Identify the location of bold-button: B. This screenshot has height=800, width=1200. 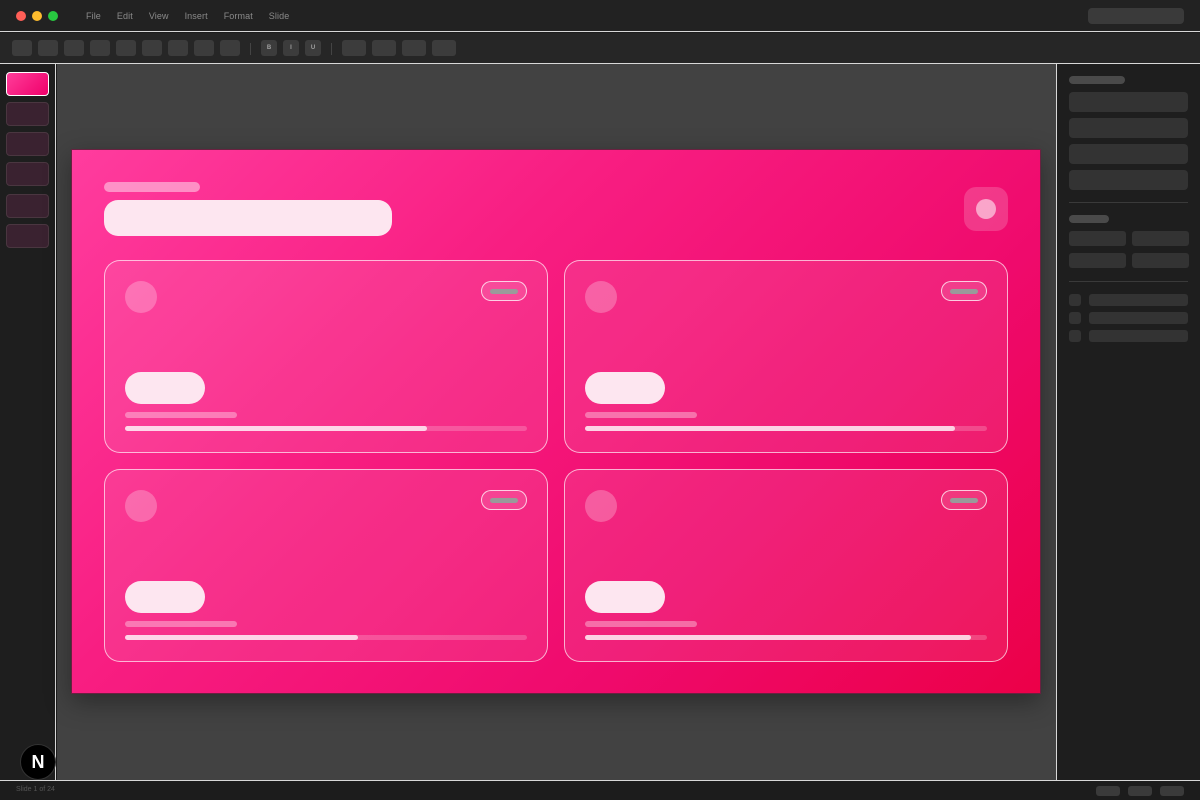
(269, 48).